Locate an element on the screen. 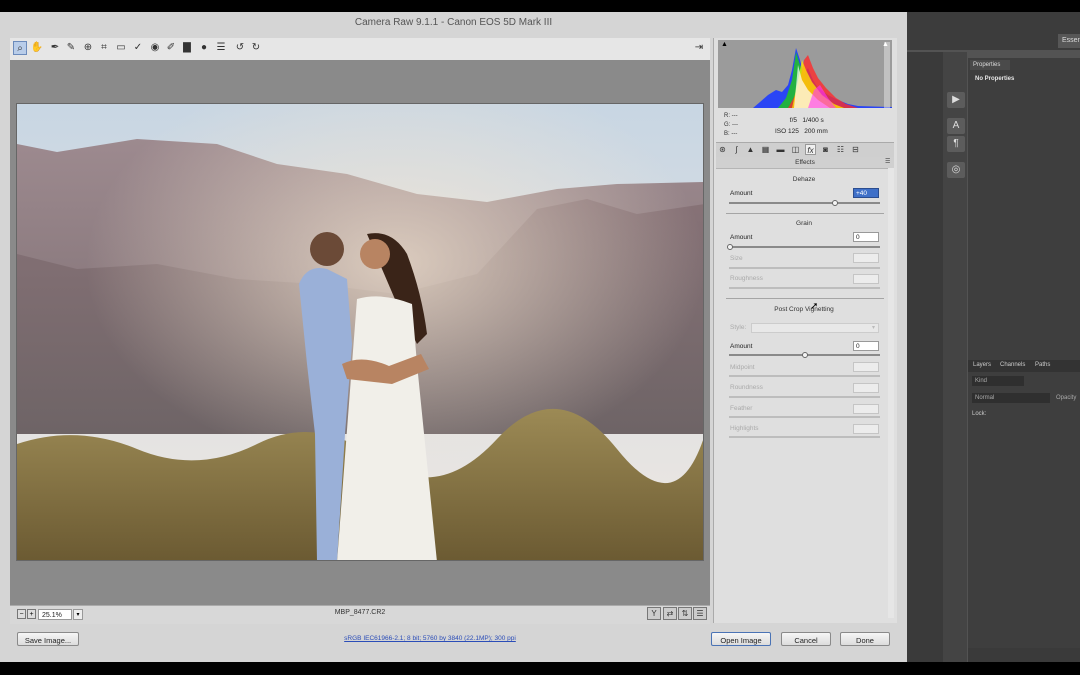 This screenshot has height=675, width=1080. grain-amount-slider is located at coordinates (804, 247).